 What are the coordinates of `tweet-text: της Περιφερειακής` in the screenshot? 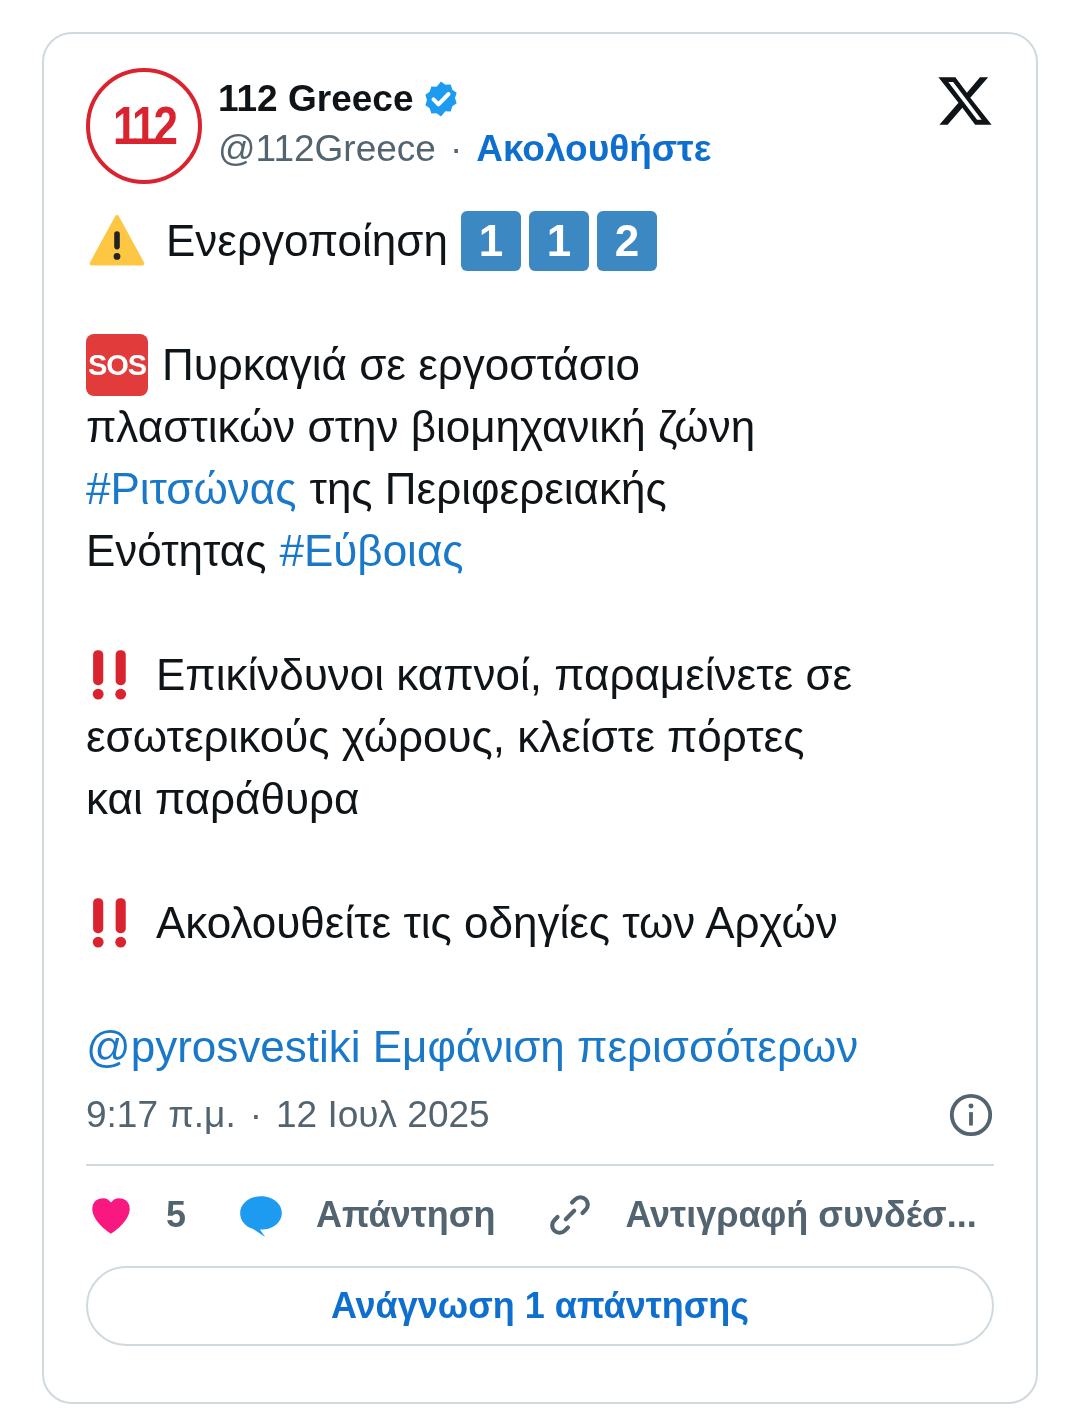 It's located at (488, 489).